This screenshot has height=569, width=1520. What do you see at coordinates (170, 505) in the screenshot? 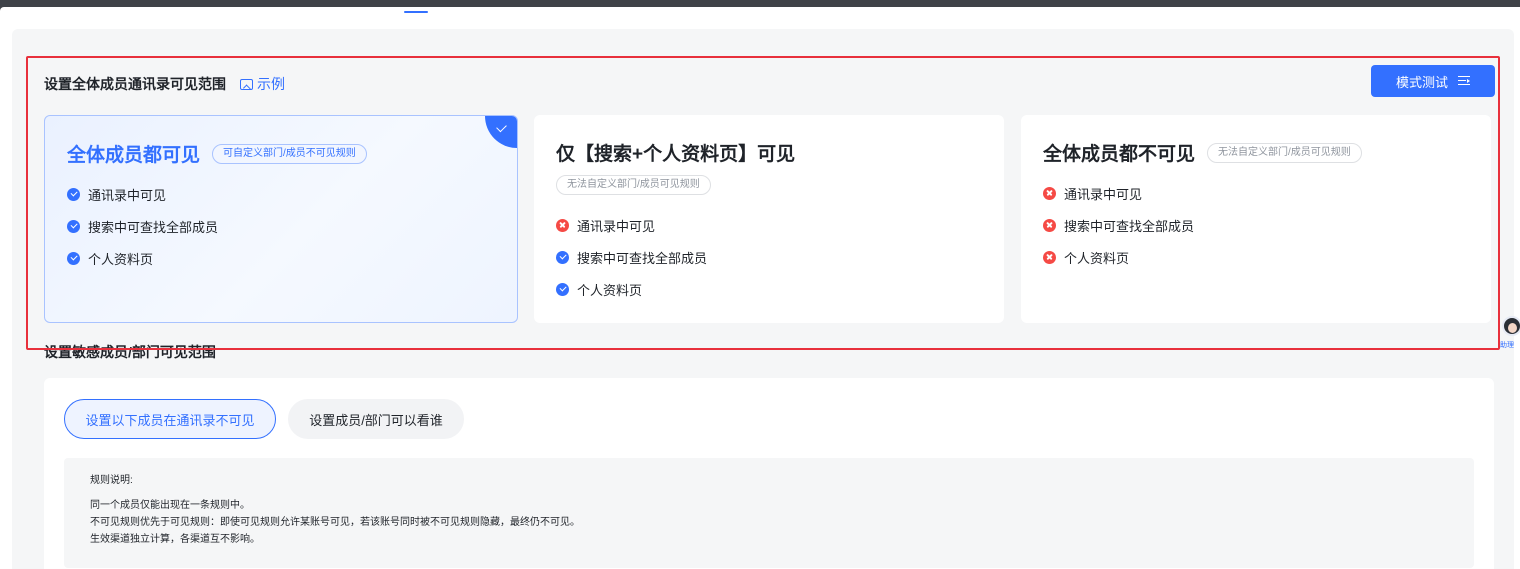
I see `rules-line: 同一个成员仅能出现在一条规则中。` at bounding box center [170, 505].